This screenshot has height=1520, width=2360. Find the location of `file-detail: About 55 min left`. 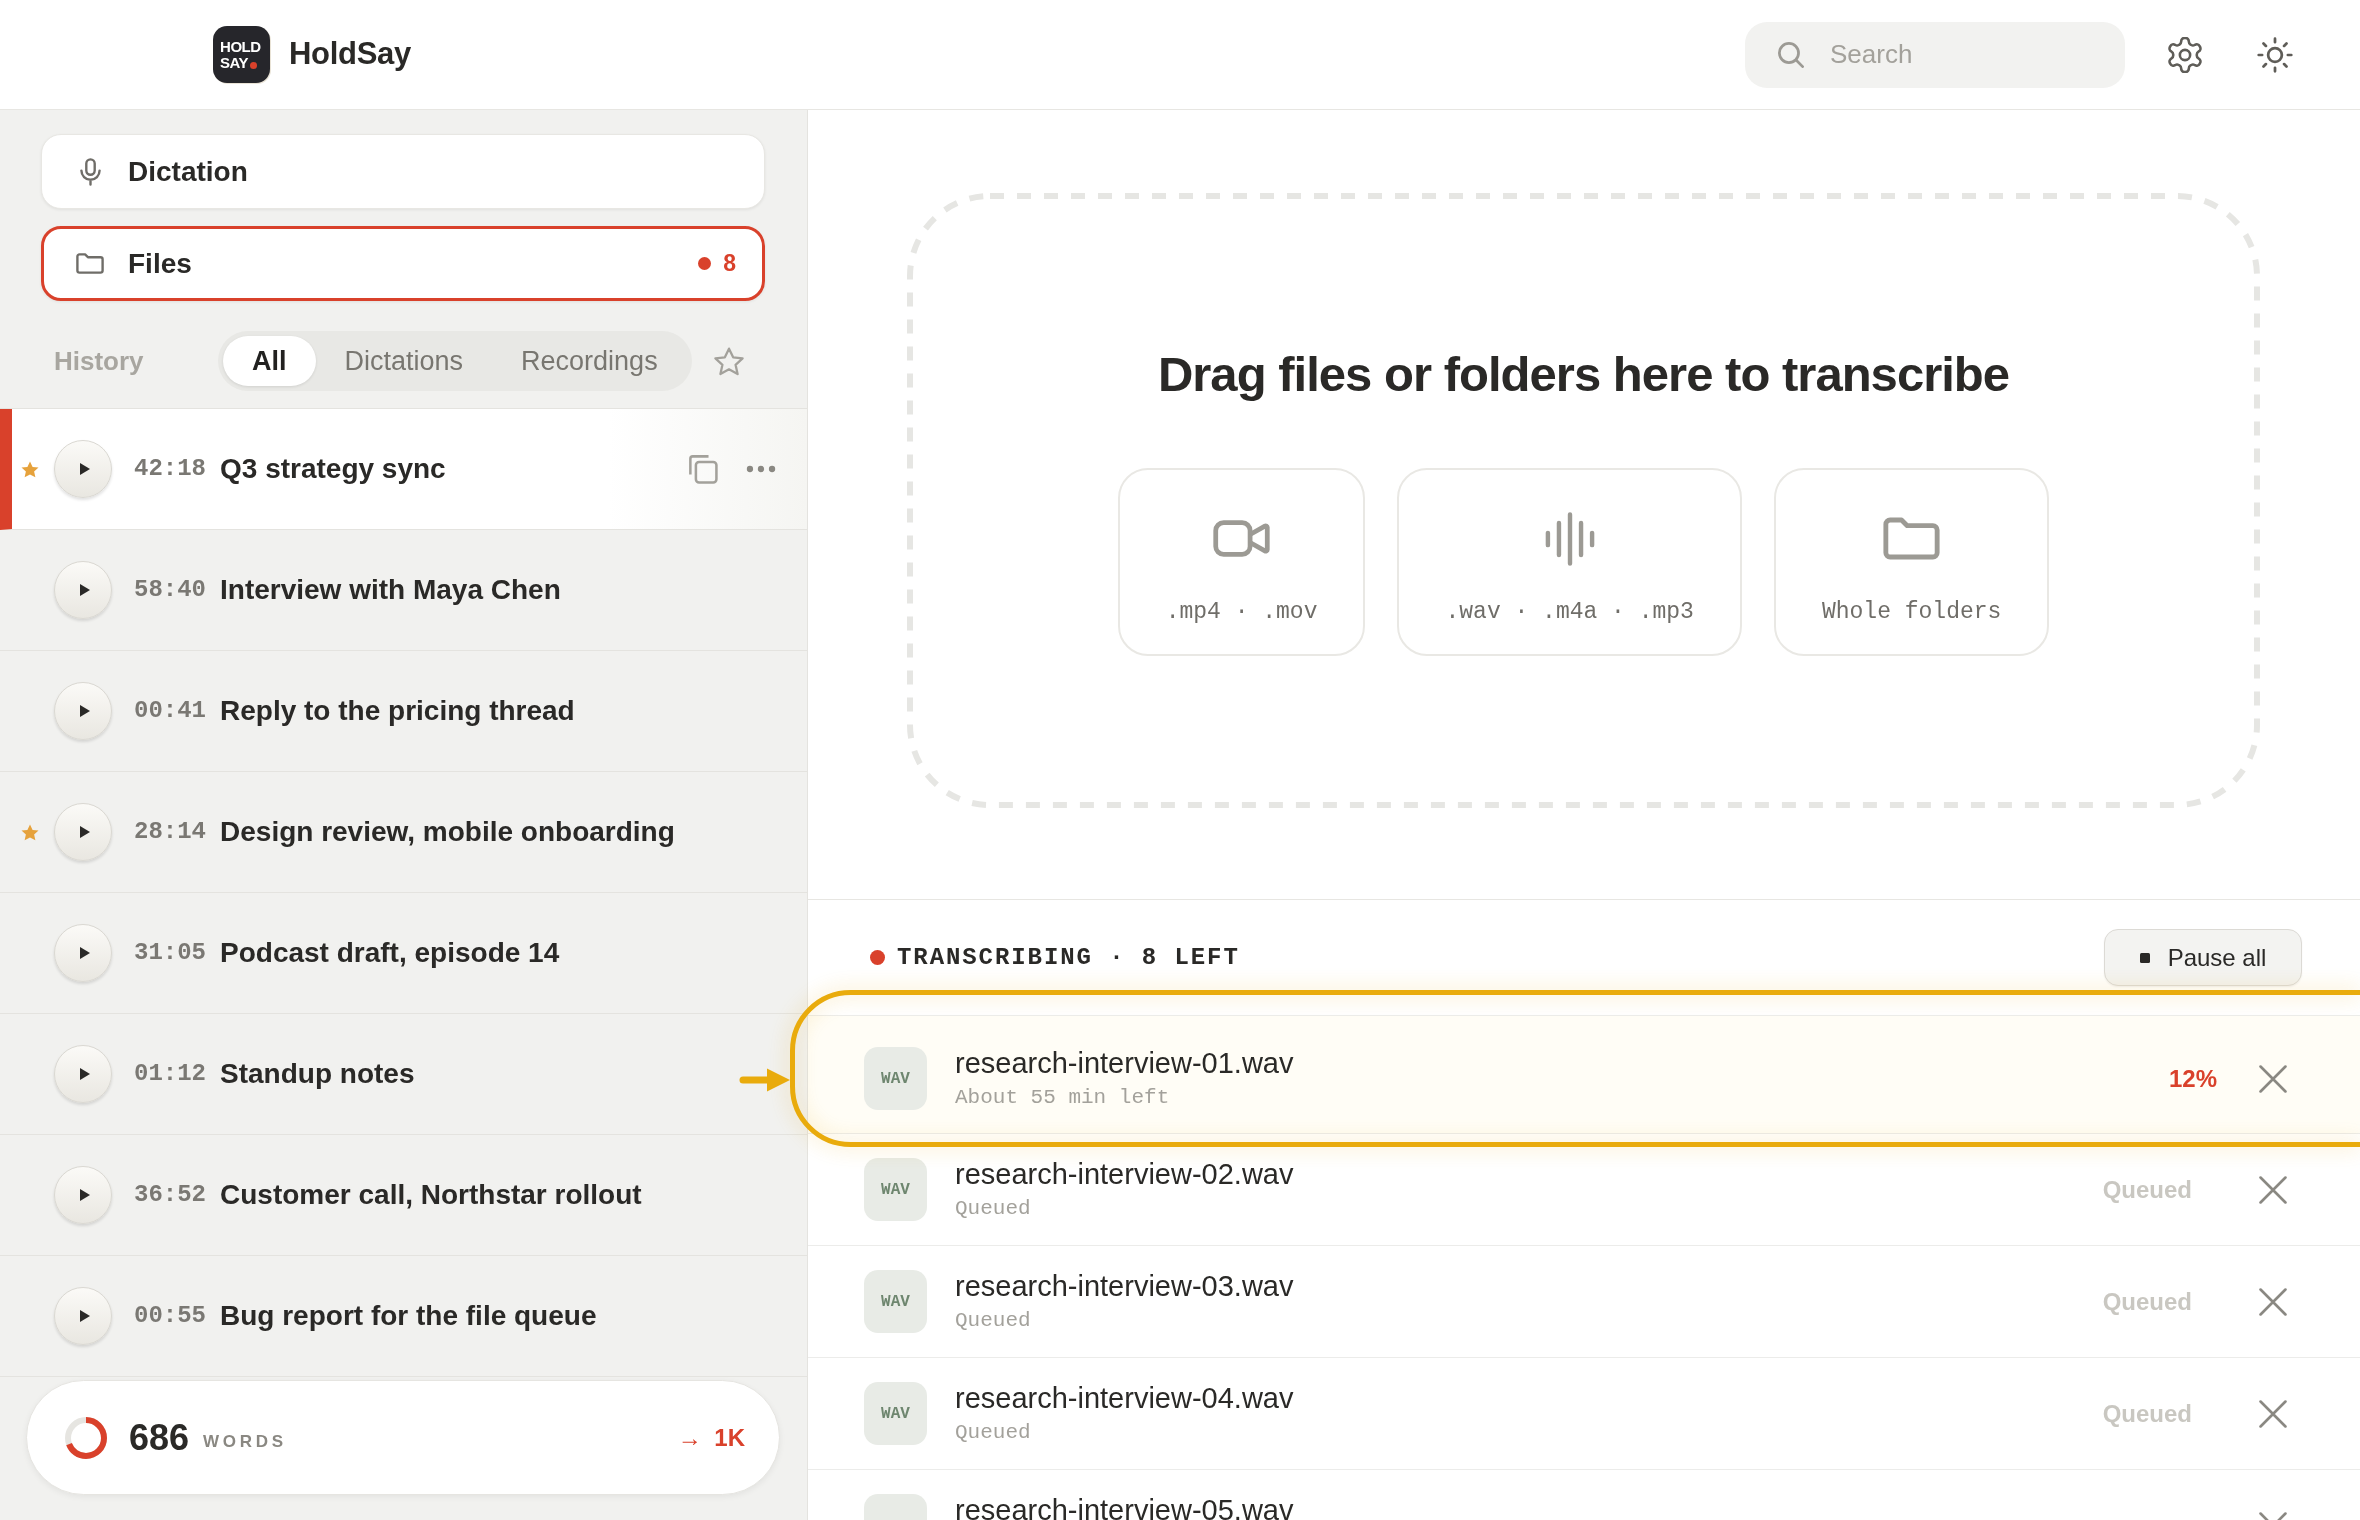

file-detail: About 55 min left is located at coordinates (1063, 1097).